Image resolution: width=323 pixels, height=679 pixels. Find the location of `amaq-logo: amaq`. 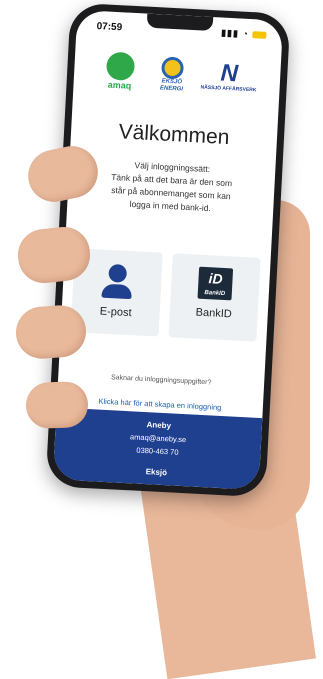

amaq-logo: amaq is located at coordinates (120, 71).